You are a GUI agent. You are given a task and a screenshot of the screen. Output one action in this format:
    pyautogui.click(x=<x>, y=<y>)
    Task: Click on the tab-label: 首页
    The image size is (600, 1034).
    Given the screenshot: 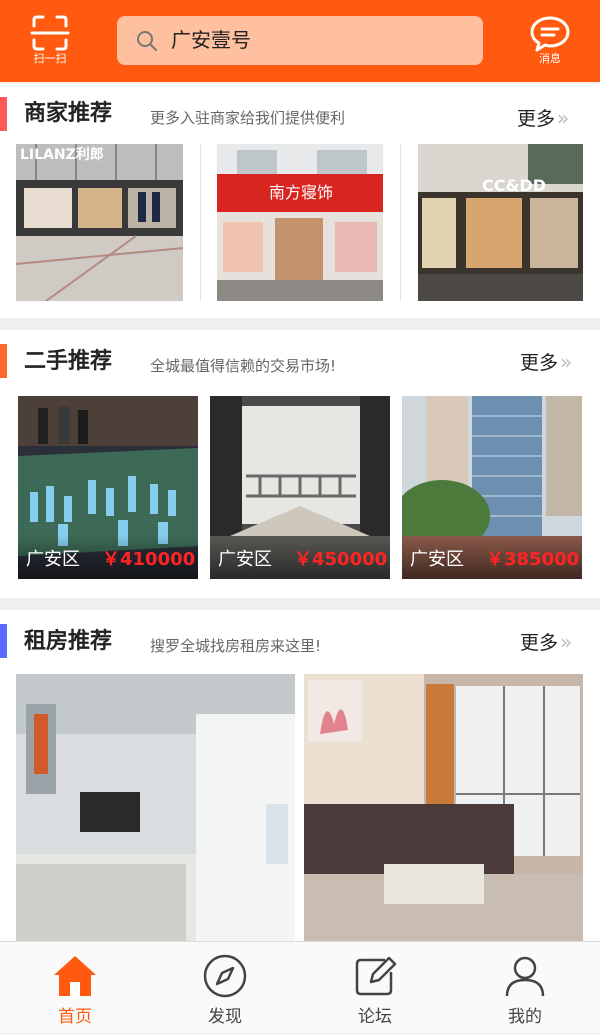 What is the action you would take?
    pyautogui.click(x=75, y=1017)
    